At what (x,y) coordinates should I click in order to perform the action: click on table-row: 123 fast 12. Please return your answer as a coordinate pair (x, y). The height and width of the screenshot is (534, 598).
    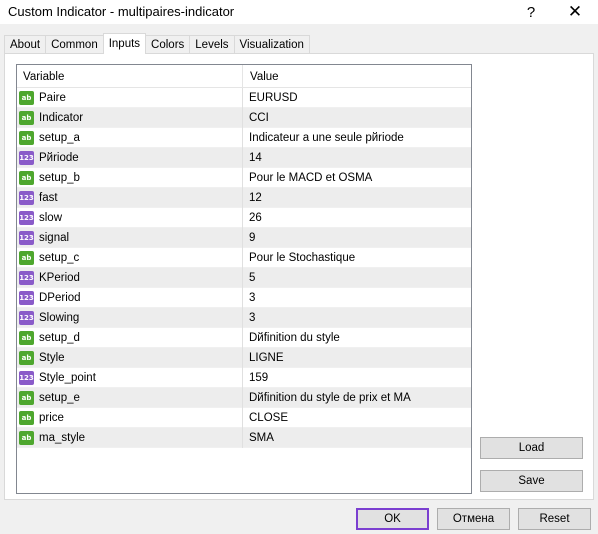
    Looking at the image, I should click on (244, 197).